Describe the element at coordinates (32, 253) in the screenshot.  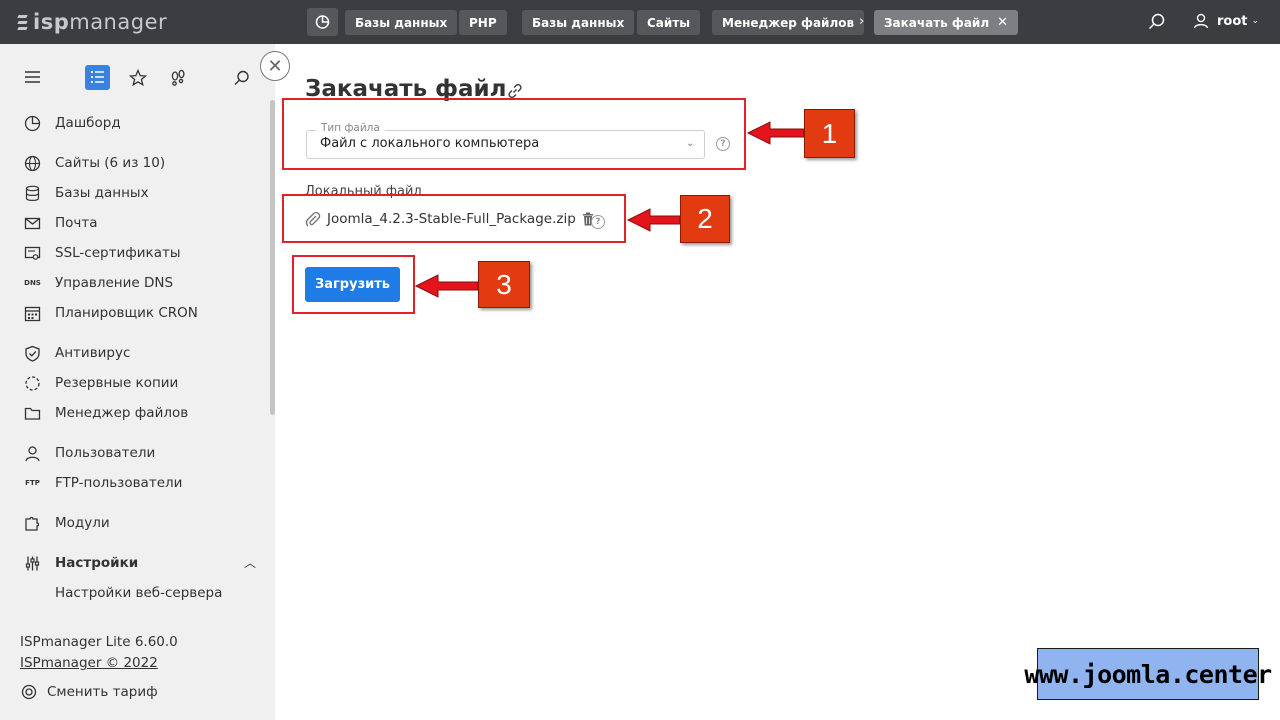
I see `certificate-icon` at that location.